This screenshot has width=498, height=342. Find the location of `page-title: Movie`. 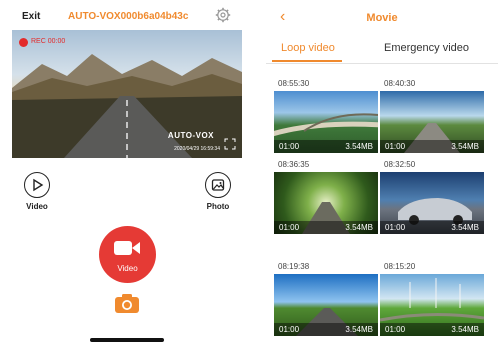

page-title: Movie is located at coordinates (382, 18).